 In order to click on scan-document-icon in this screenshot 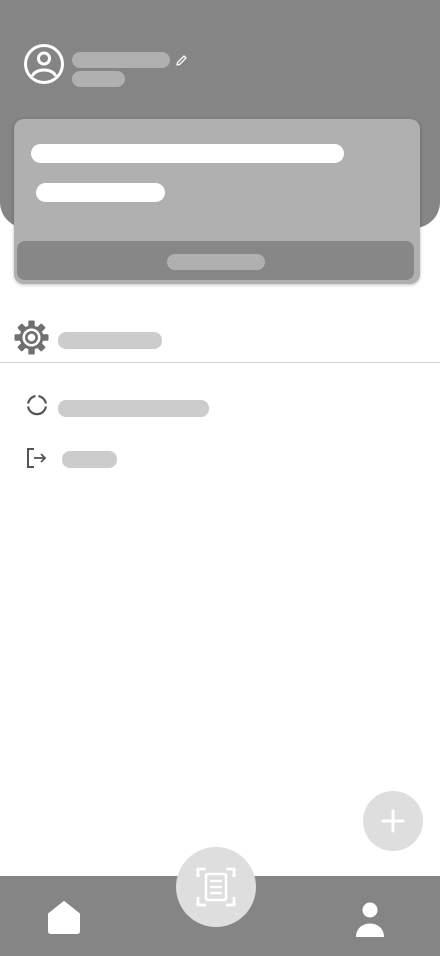, I will do `click(216, 887)`.